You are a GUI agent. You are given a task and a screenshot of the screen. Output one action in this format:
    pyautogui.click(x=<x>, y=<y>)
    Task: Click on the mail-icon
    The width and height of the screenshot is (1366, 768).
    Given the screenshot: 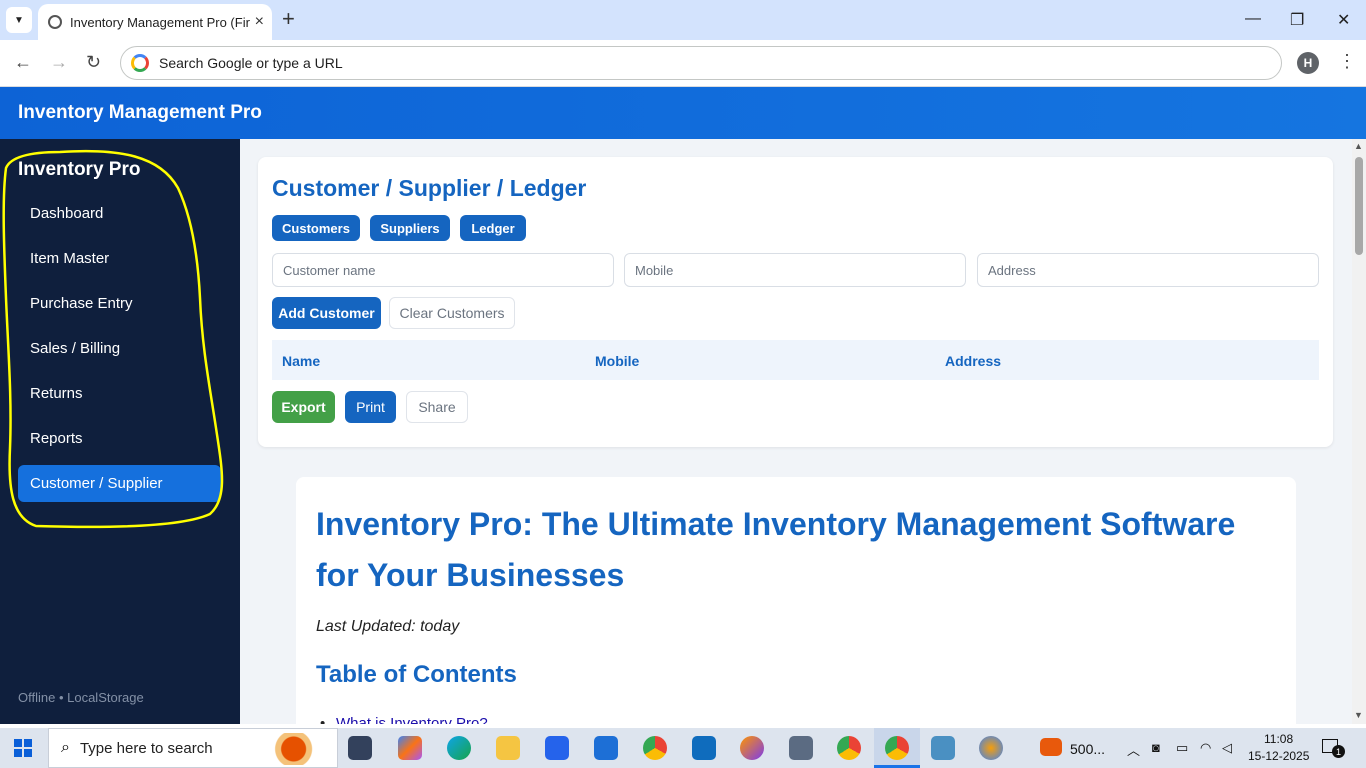 What is the action you would take?
    pyautogui.click(x=606, y=748)
    